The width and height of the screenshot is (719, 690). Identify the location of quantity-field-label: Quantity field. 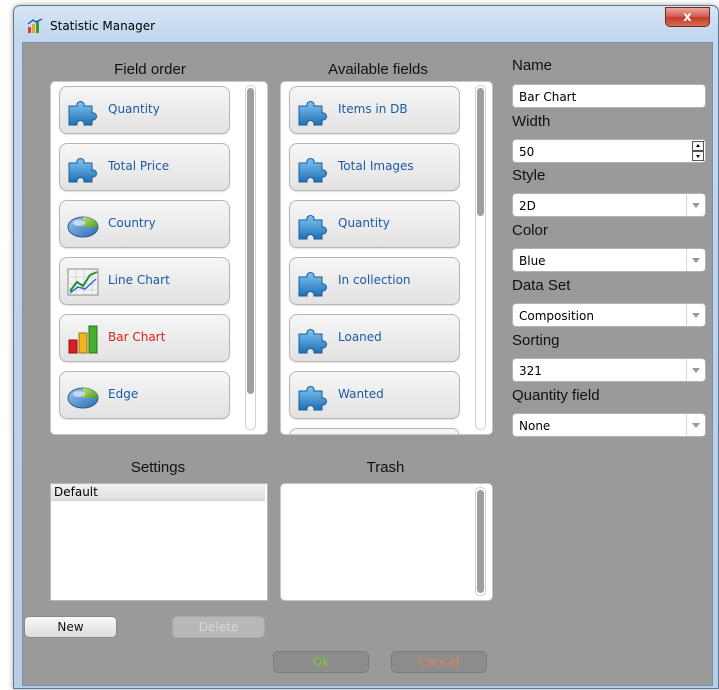
(556, 395).